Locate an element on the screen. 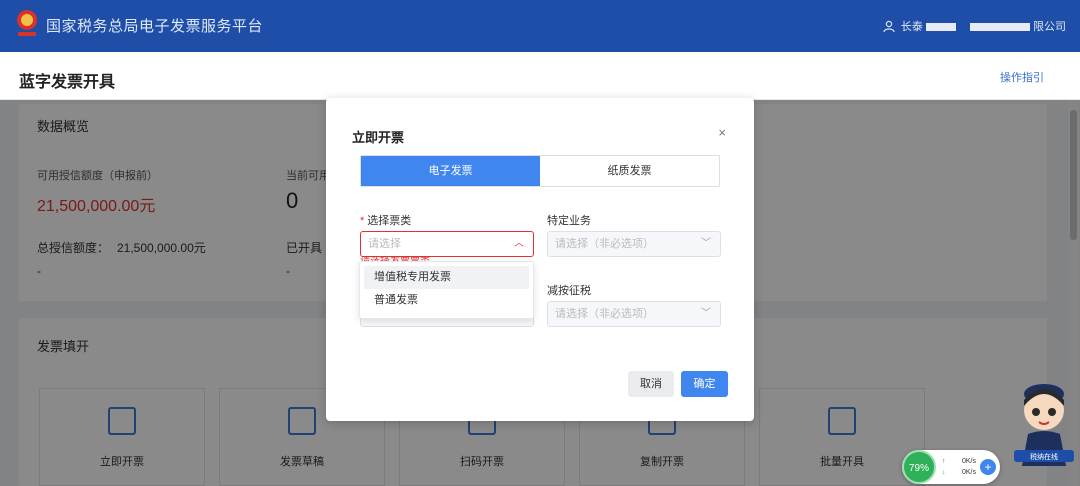  tax-reduction-placeholder: 请选择（非必选项） is located at coordinates (604, 314).